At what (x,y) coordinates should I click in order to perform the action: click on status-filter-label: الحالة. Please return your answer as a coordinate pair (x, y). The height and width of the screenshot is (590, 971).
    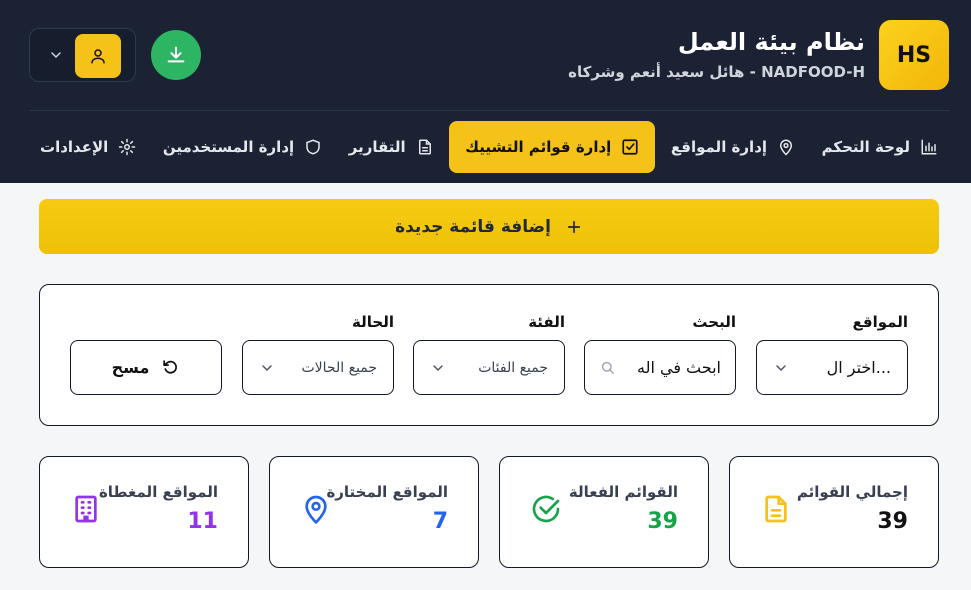
    Looking at the image, I should click on (373, 322).